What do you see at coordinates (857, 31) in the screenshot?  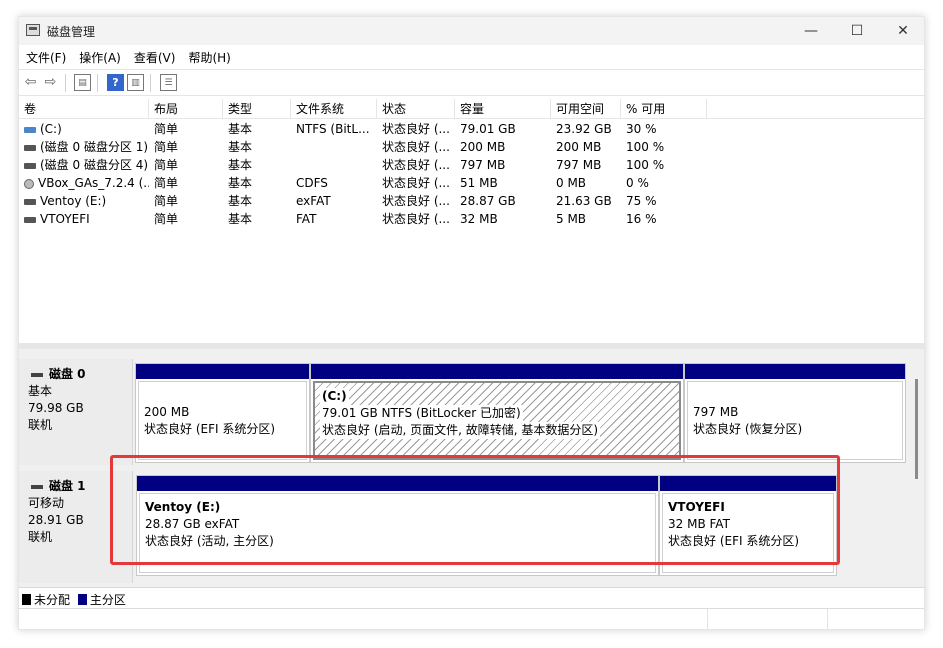 I see `maximize-button: ☐` at bounding box center [857, 31].